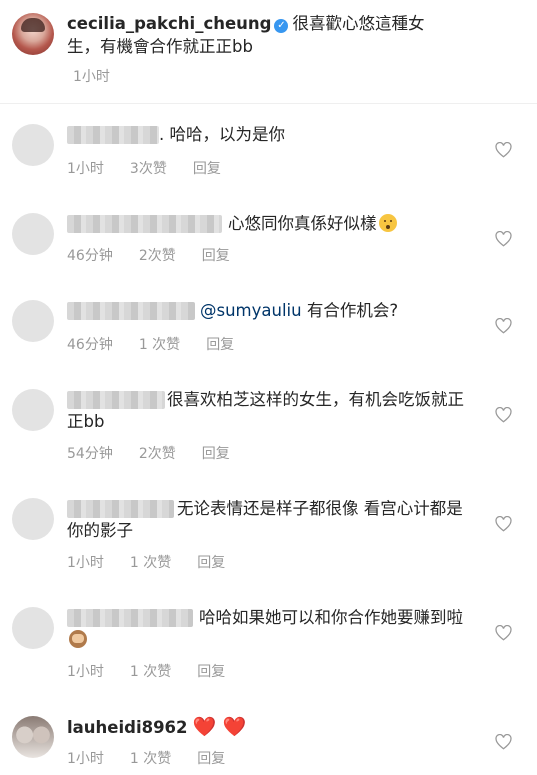  What do you see at coordinates (265, 410) in the screenshot?
I see `comment-text: 很喜欢柏芝这样的女生，有机会吃饭就正正bb` at bounding box center [265, 410].